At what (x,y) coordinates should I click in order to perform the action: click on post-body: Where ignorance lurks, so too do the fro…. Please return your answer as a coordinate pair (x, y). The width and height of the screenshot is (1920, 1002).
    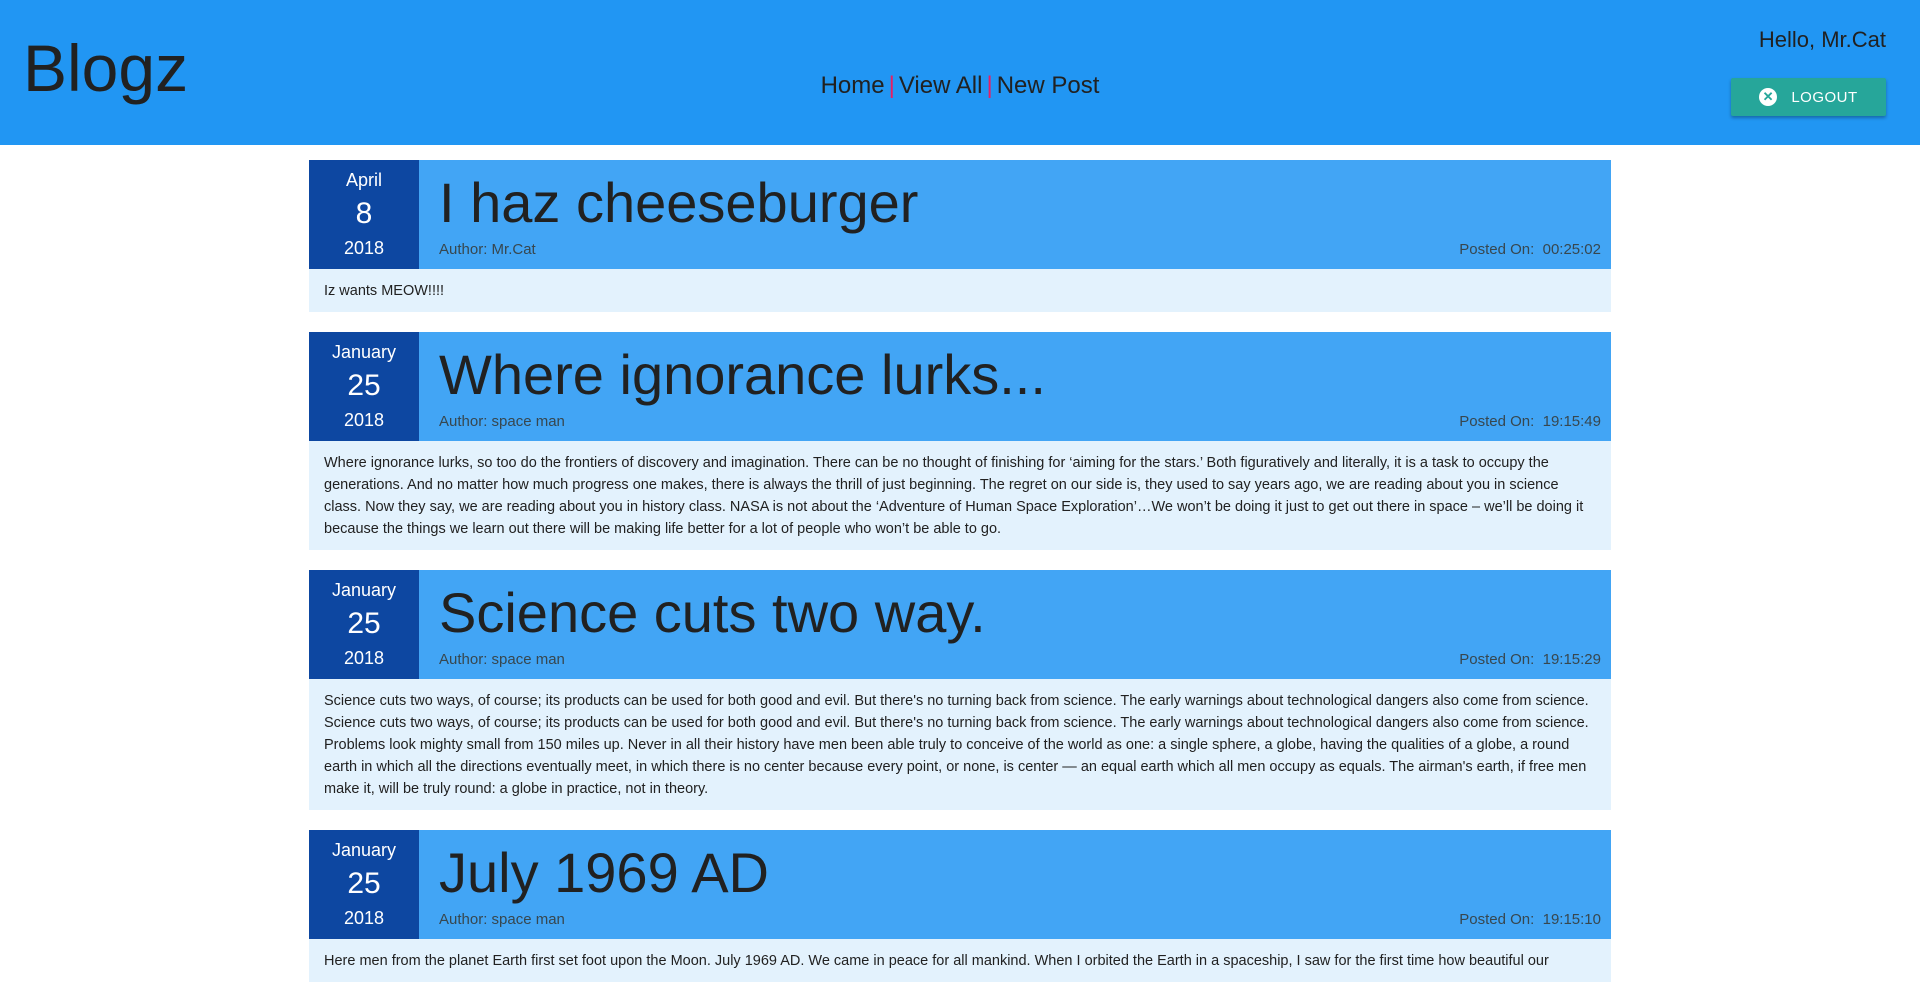
    Looking at the image, I should click on (960, 495).